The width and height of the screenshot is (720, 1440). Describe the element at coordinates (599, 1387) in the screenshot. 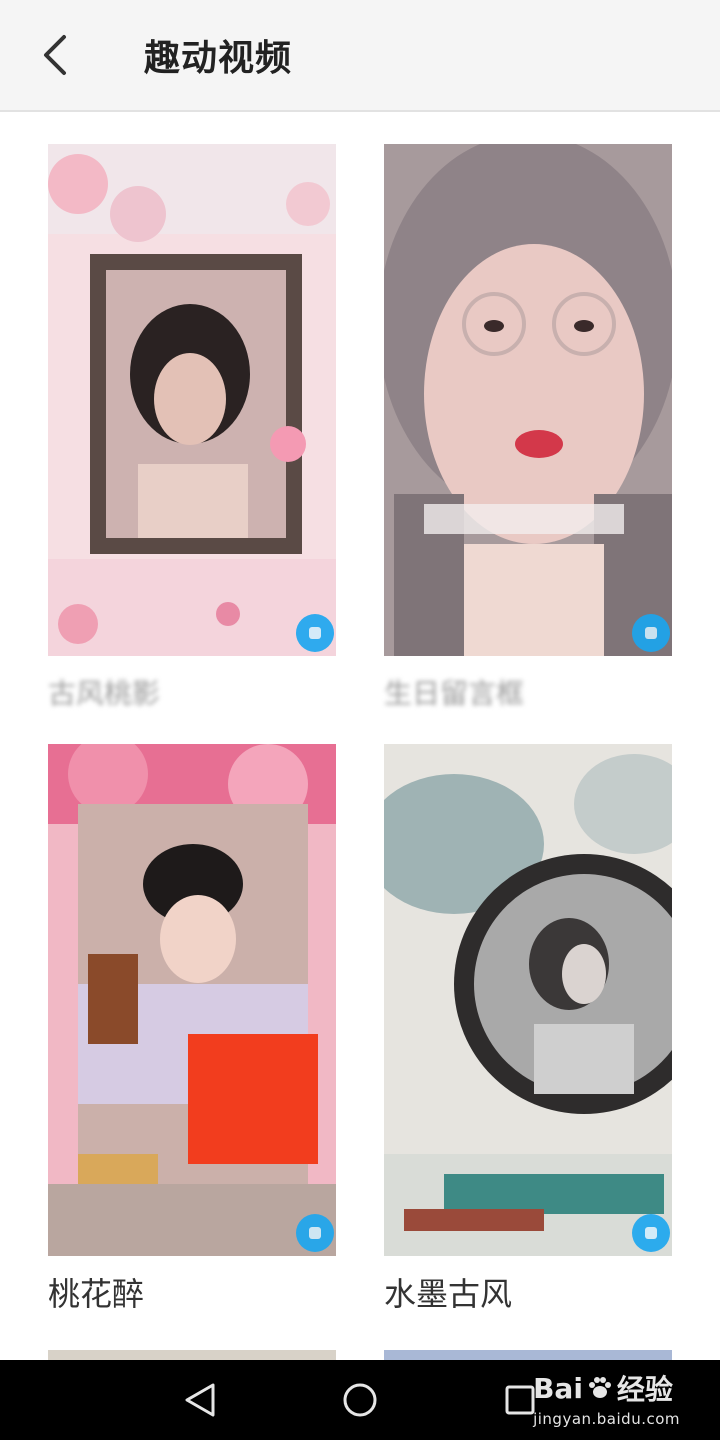

I see `paw-icon` at that location.